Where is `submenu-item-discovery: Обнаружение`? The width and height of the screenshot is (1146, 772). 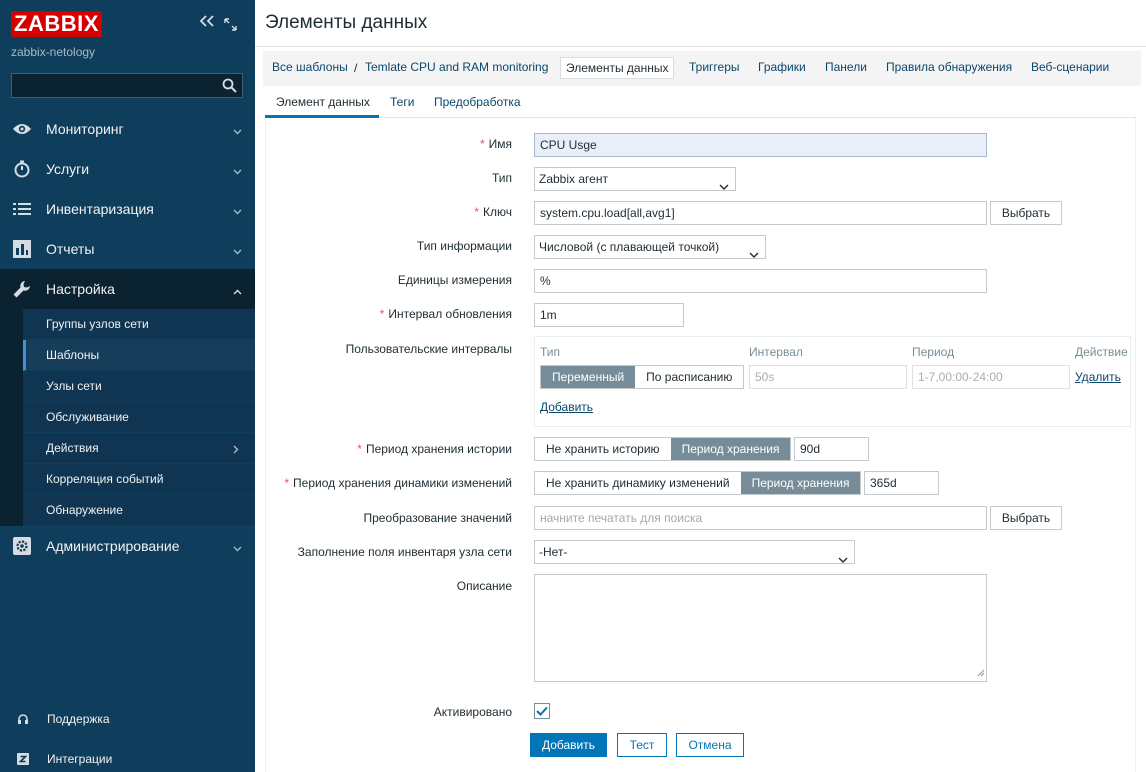 submenu-item-discovery: Обнаружение is located at coordinates (139, 510).